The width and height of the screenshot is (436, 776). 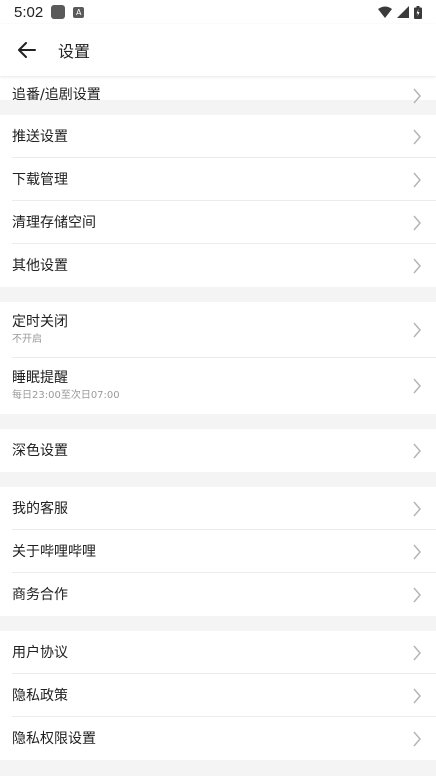 What do you see at coordinates (218, 136) in the screenshot?
I see `setting-row-push: 推送设置` at bounding box center [218, 136].